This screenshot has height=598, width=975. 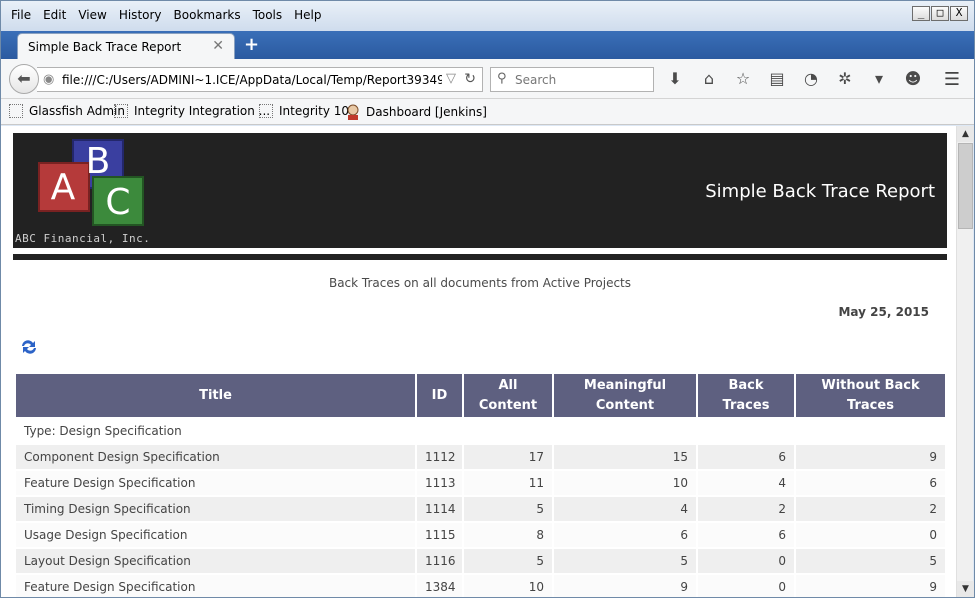 What do you see at coordinates (508, 585) in the screenshot?
I see `cell-all-content: 10` at bounding box center [508, 585].